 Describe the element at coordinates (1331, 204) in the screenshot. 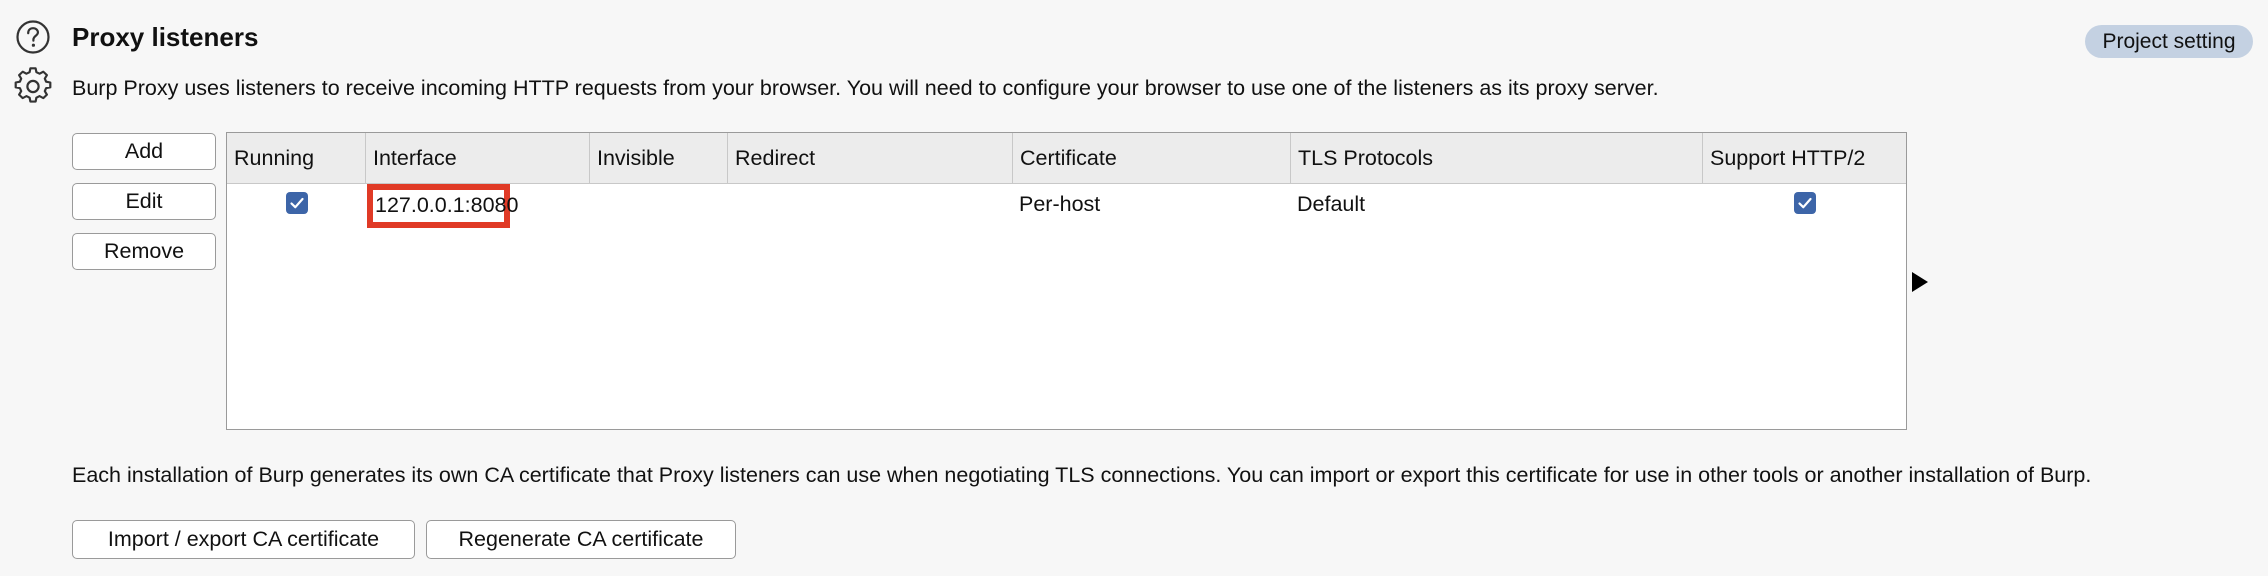

I see `tls-protocols-cell: Default` at that location.